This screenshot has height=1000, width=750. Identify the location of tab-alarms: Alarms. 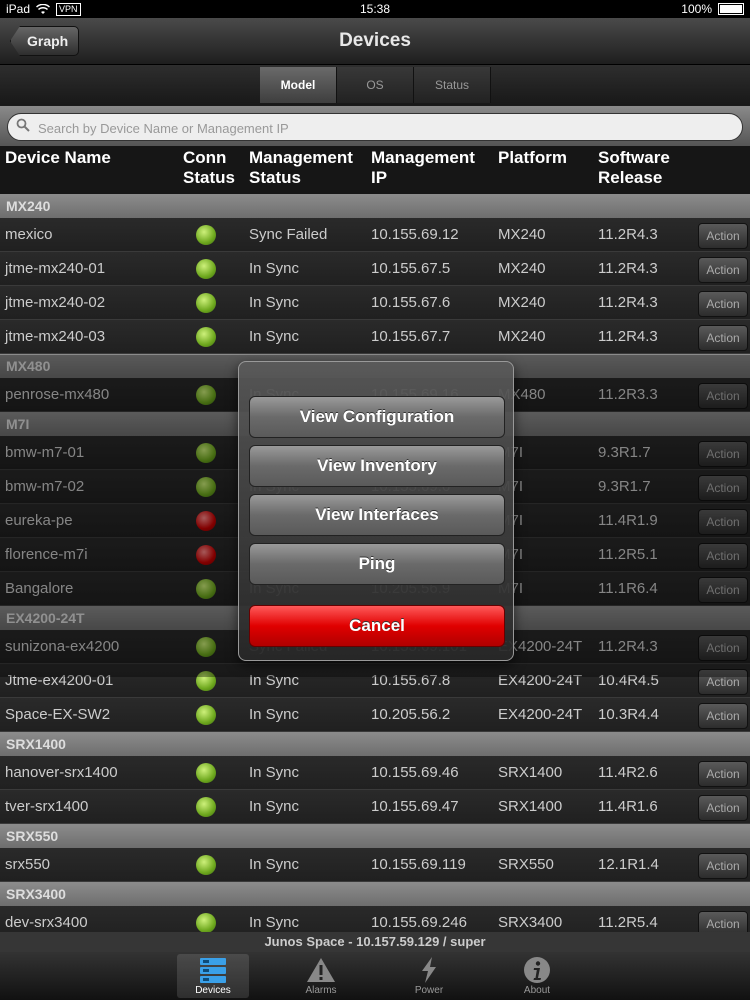
(321, 976).